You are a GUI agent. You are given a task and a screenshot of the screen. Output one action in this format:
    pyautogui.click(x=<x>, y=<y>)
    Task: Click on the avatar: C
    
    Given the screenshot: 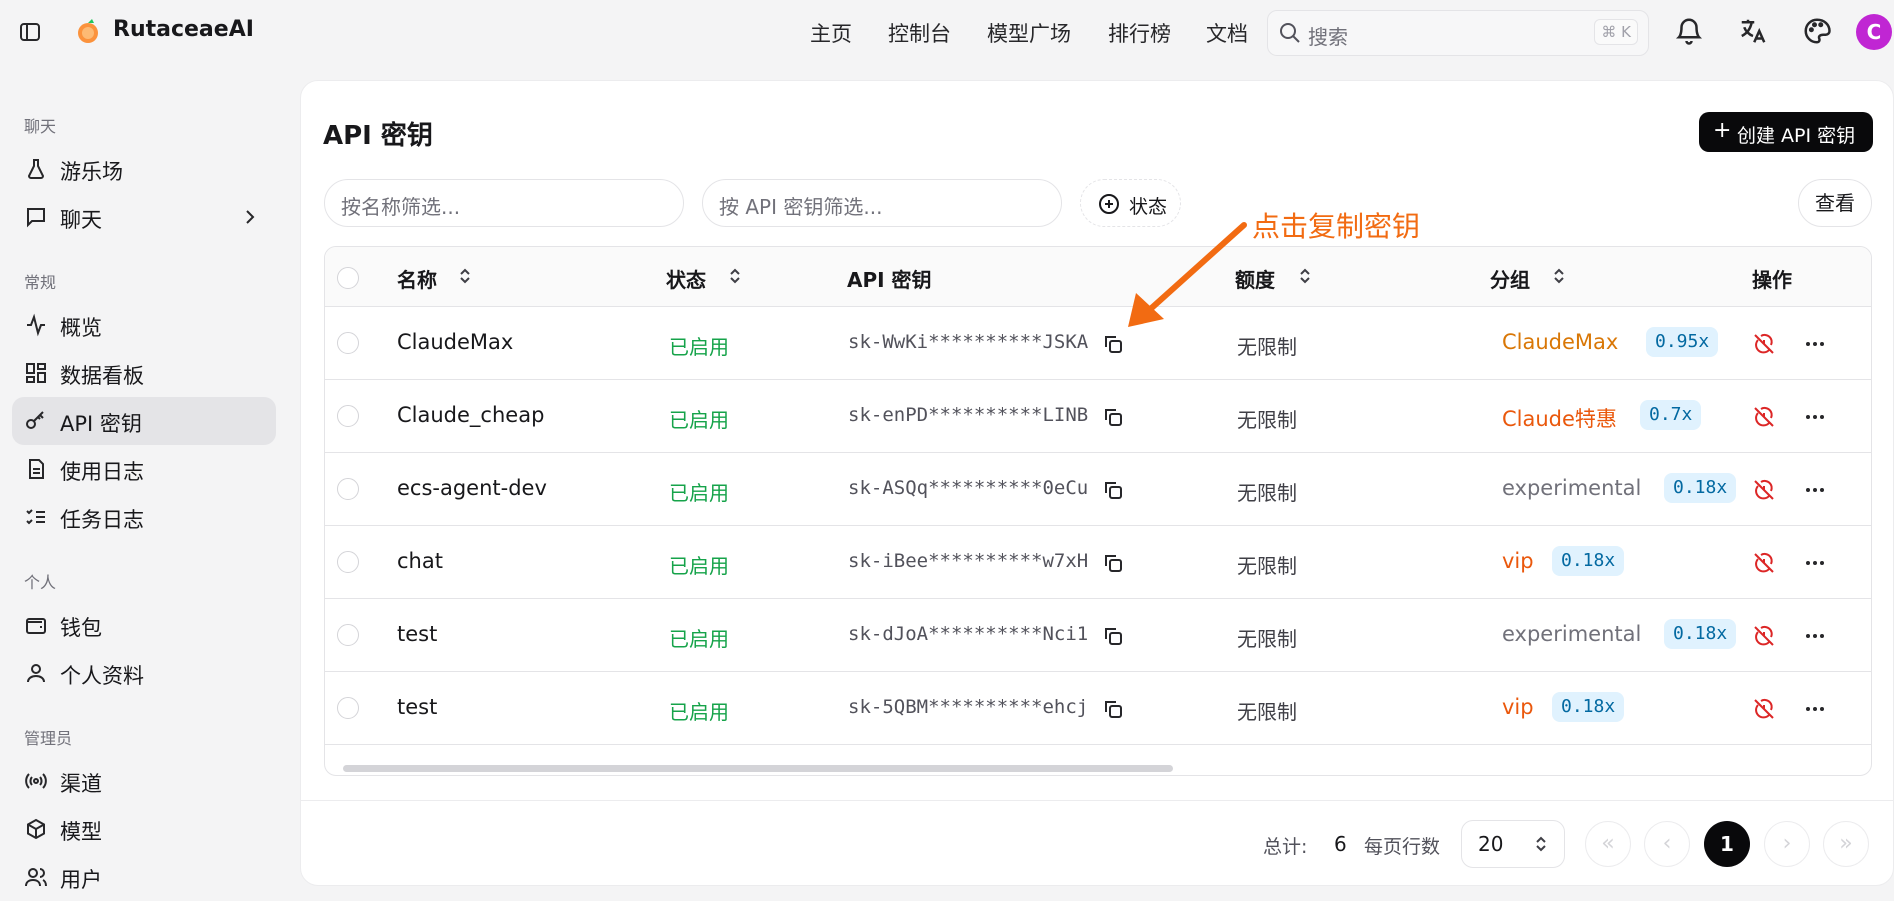 What is the action you would take?
    pyautogui.click(x=1874, y=32)
    